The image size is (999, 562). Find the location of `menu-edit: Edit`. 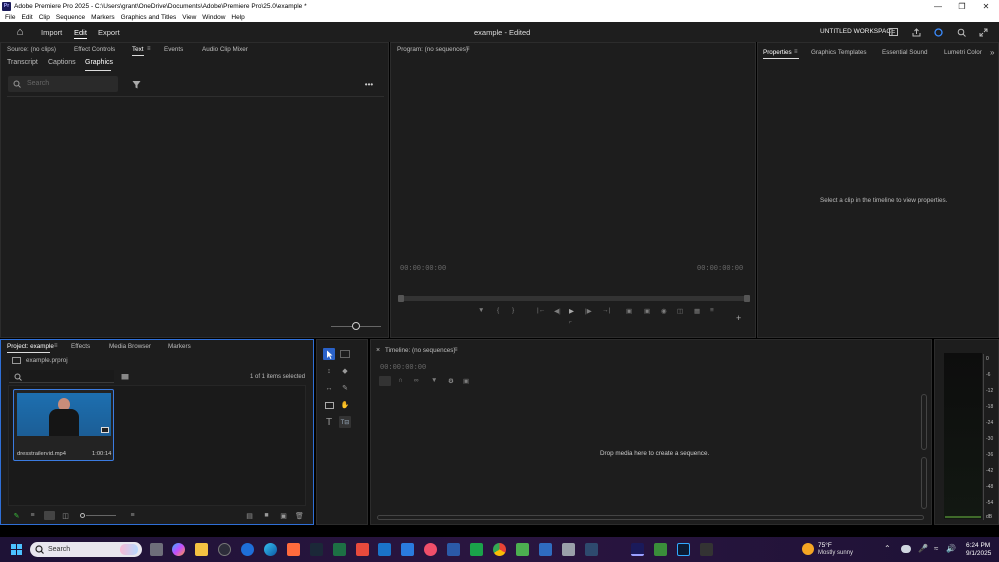

menu-edit: Edit is located at coordinates (26, 17).